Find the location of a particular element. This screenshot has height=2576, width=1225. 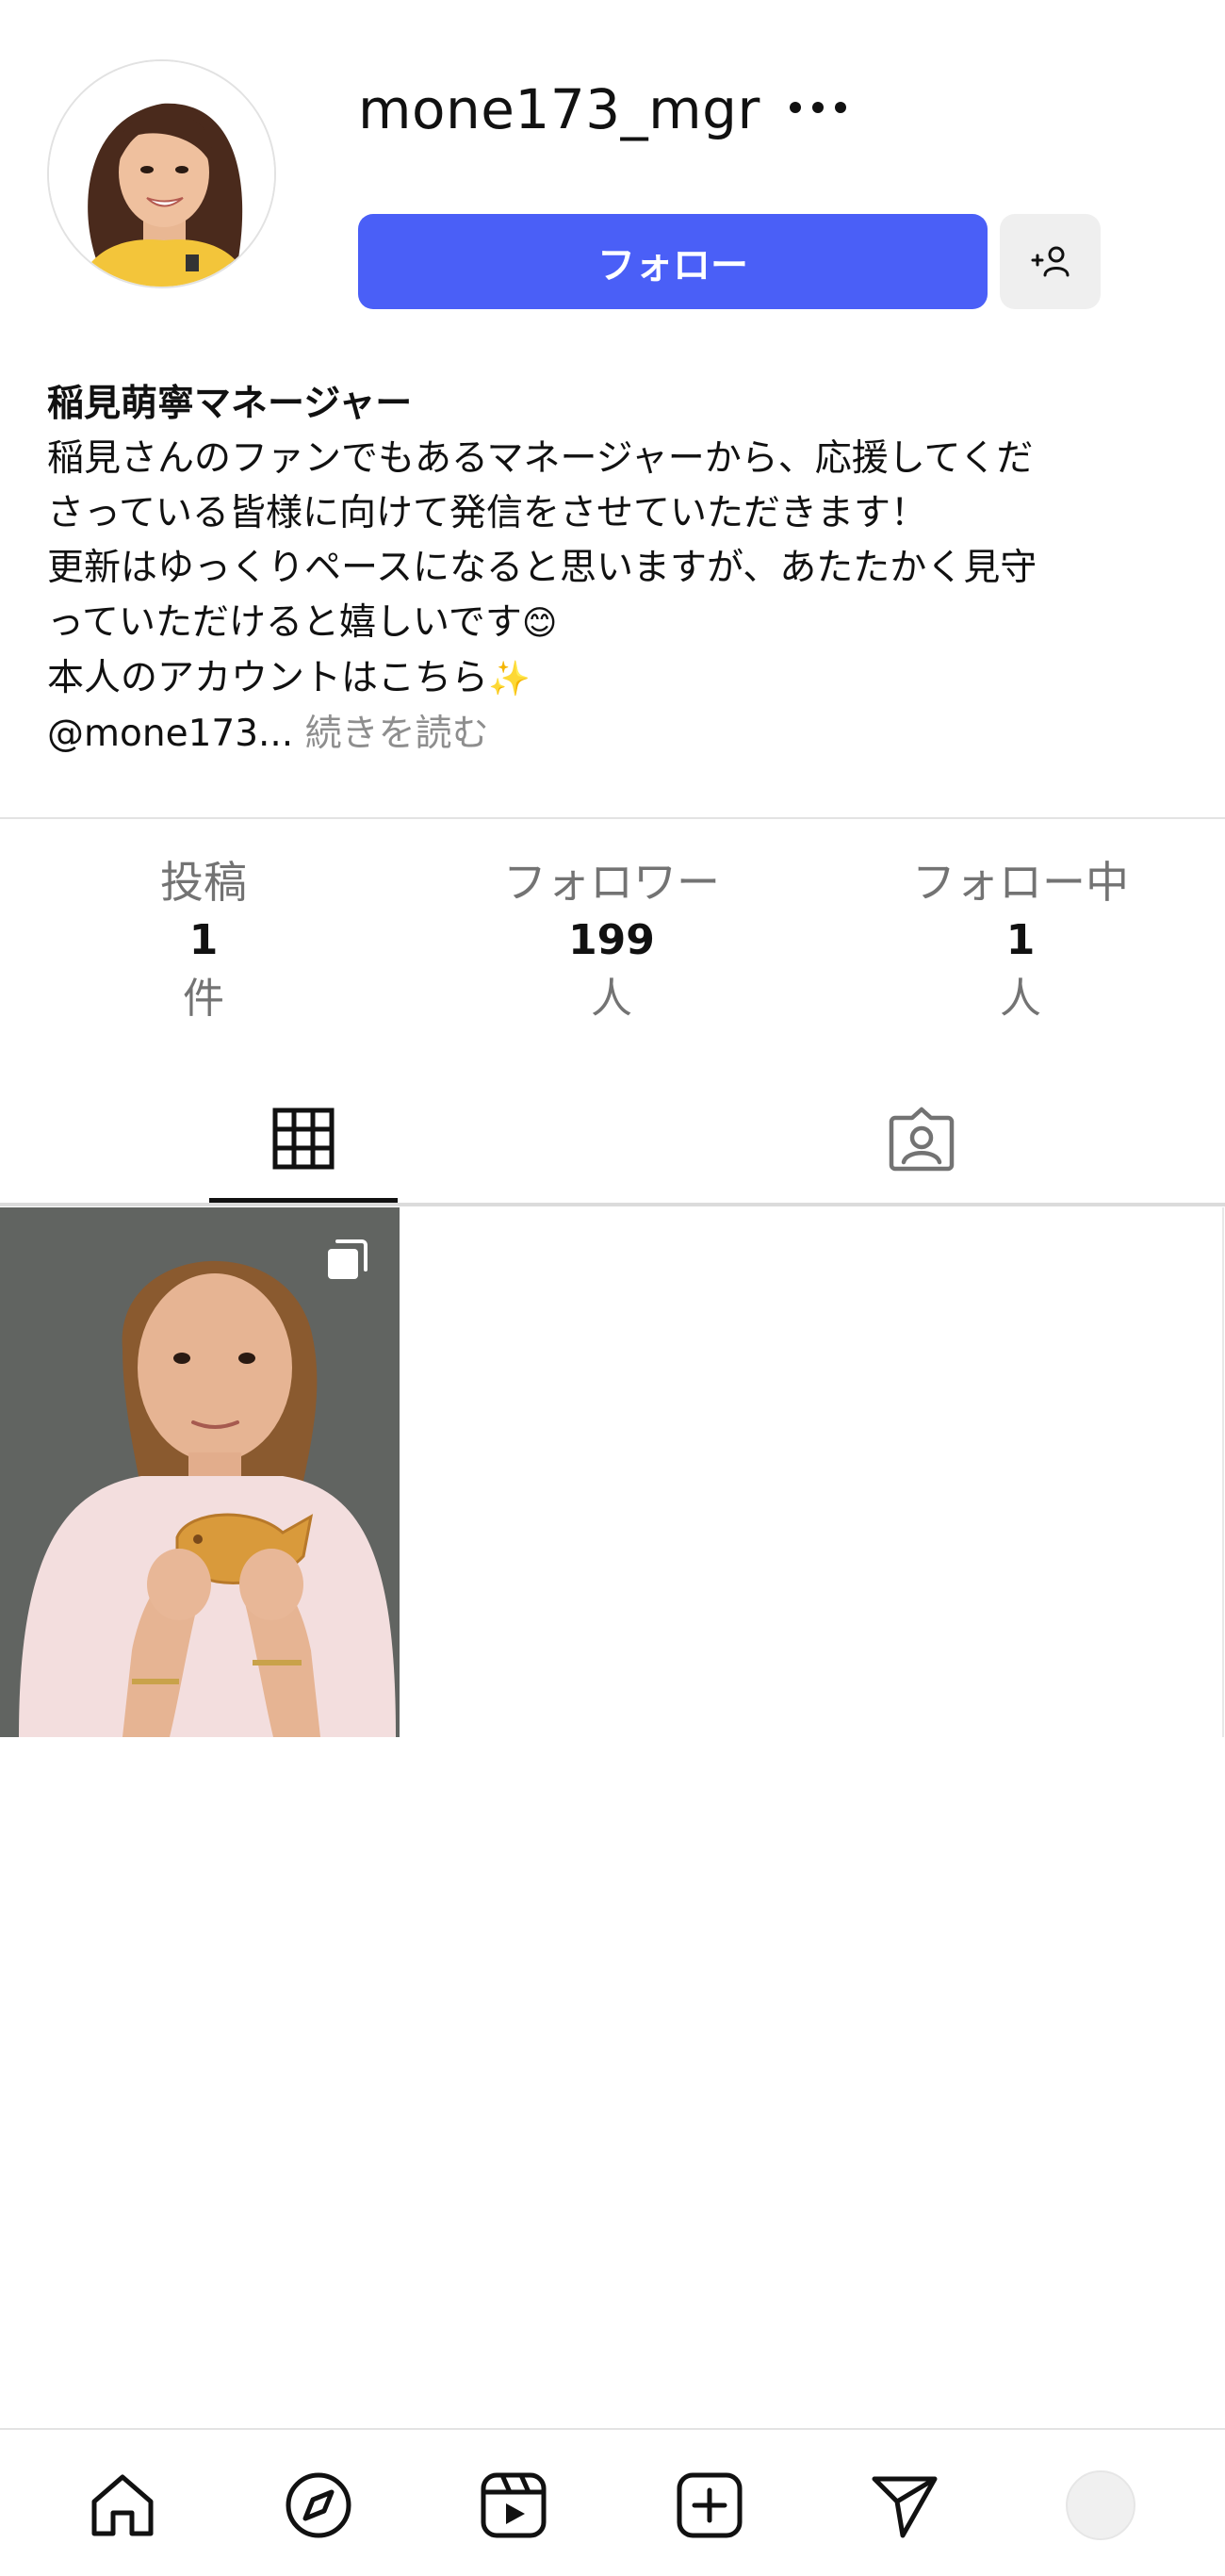

bio-line-text: 本人のアカウントはこちら is located at coordinates (268, 678).